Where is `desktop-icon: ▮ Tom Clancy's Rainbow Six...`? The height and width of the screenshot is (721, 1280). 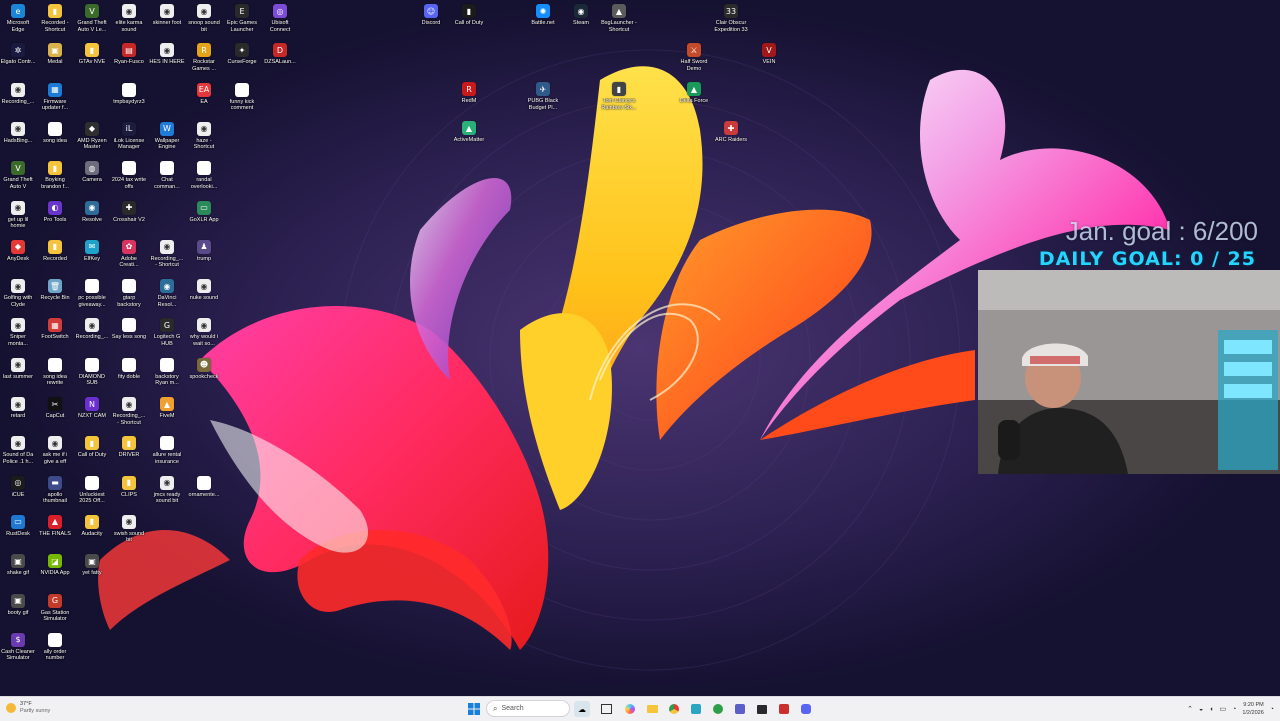 desktop-icon: ▮ Tom Clancy's Rainbow Six... is located at coordinates (619, 96).